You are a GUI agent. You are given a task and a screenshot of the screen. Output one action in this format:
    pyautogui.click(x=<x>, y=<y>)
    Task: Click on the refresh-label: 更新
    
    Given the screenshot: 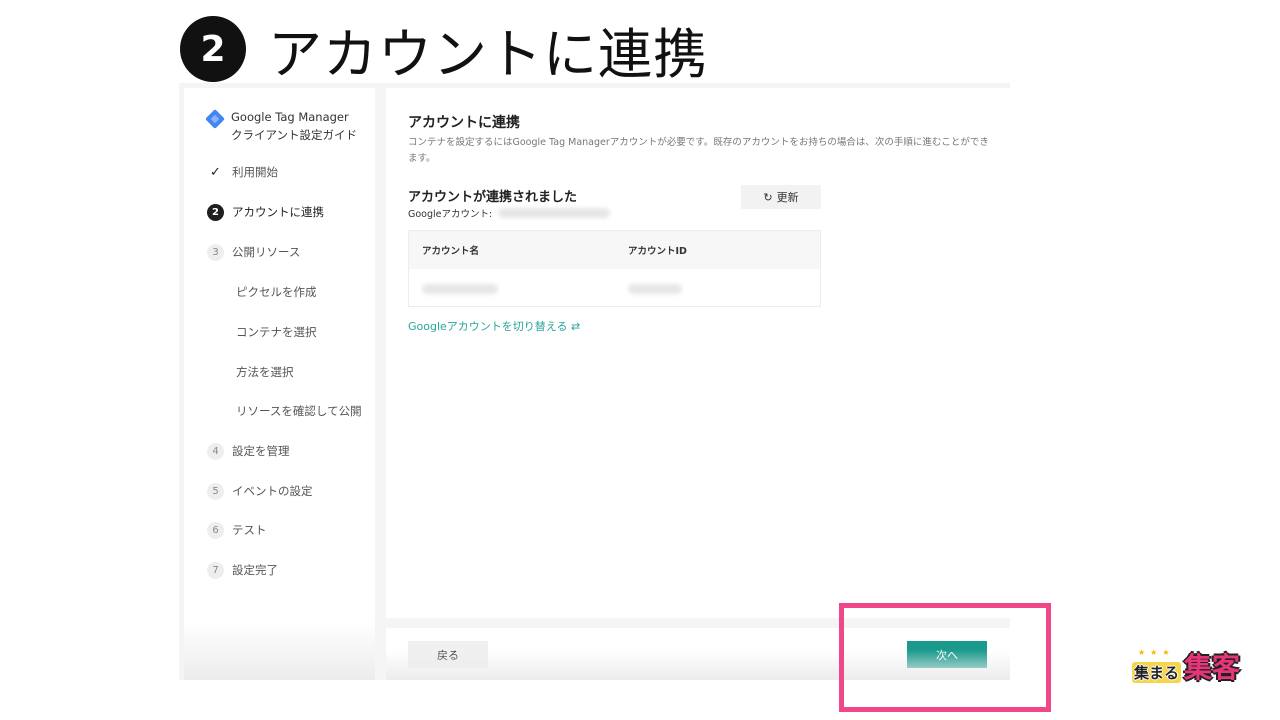 What is the action you would take?
    pyautogui.click(x=787, y=197)
    